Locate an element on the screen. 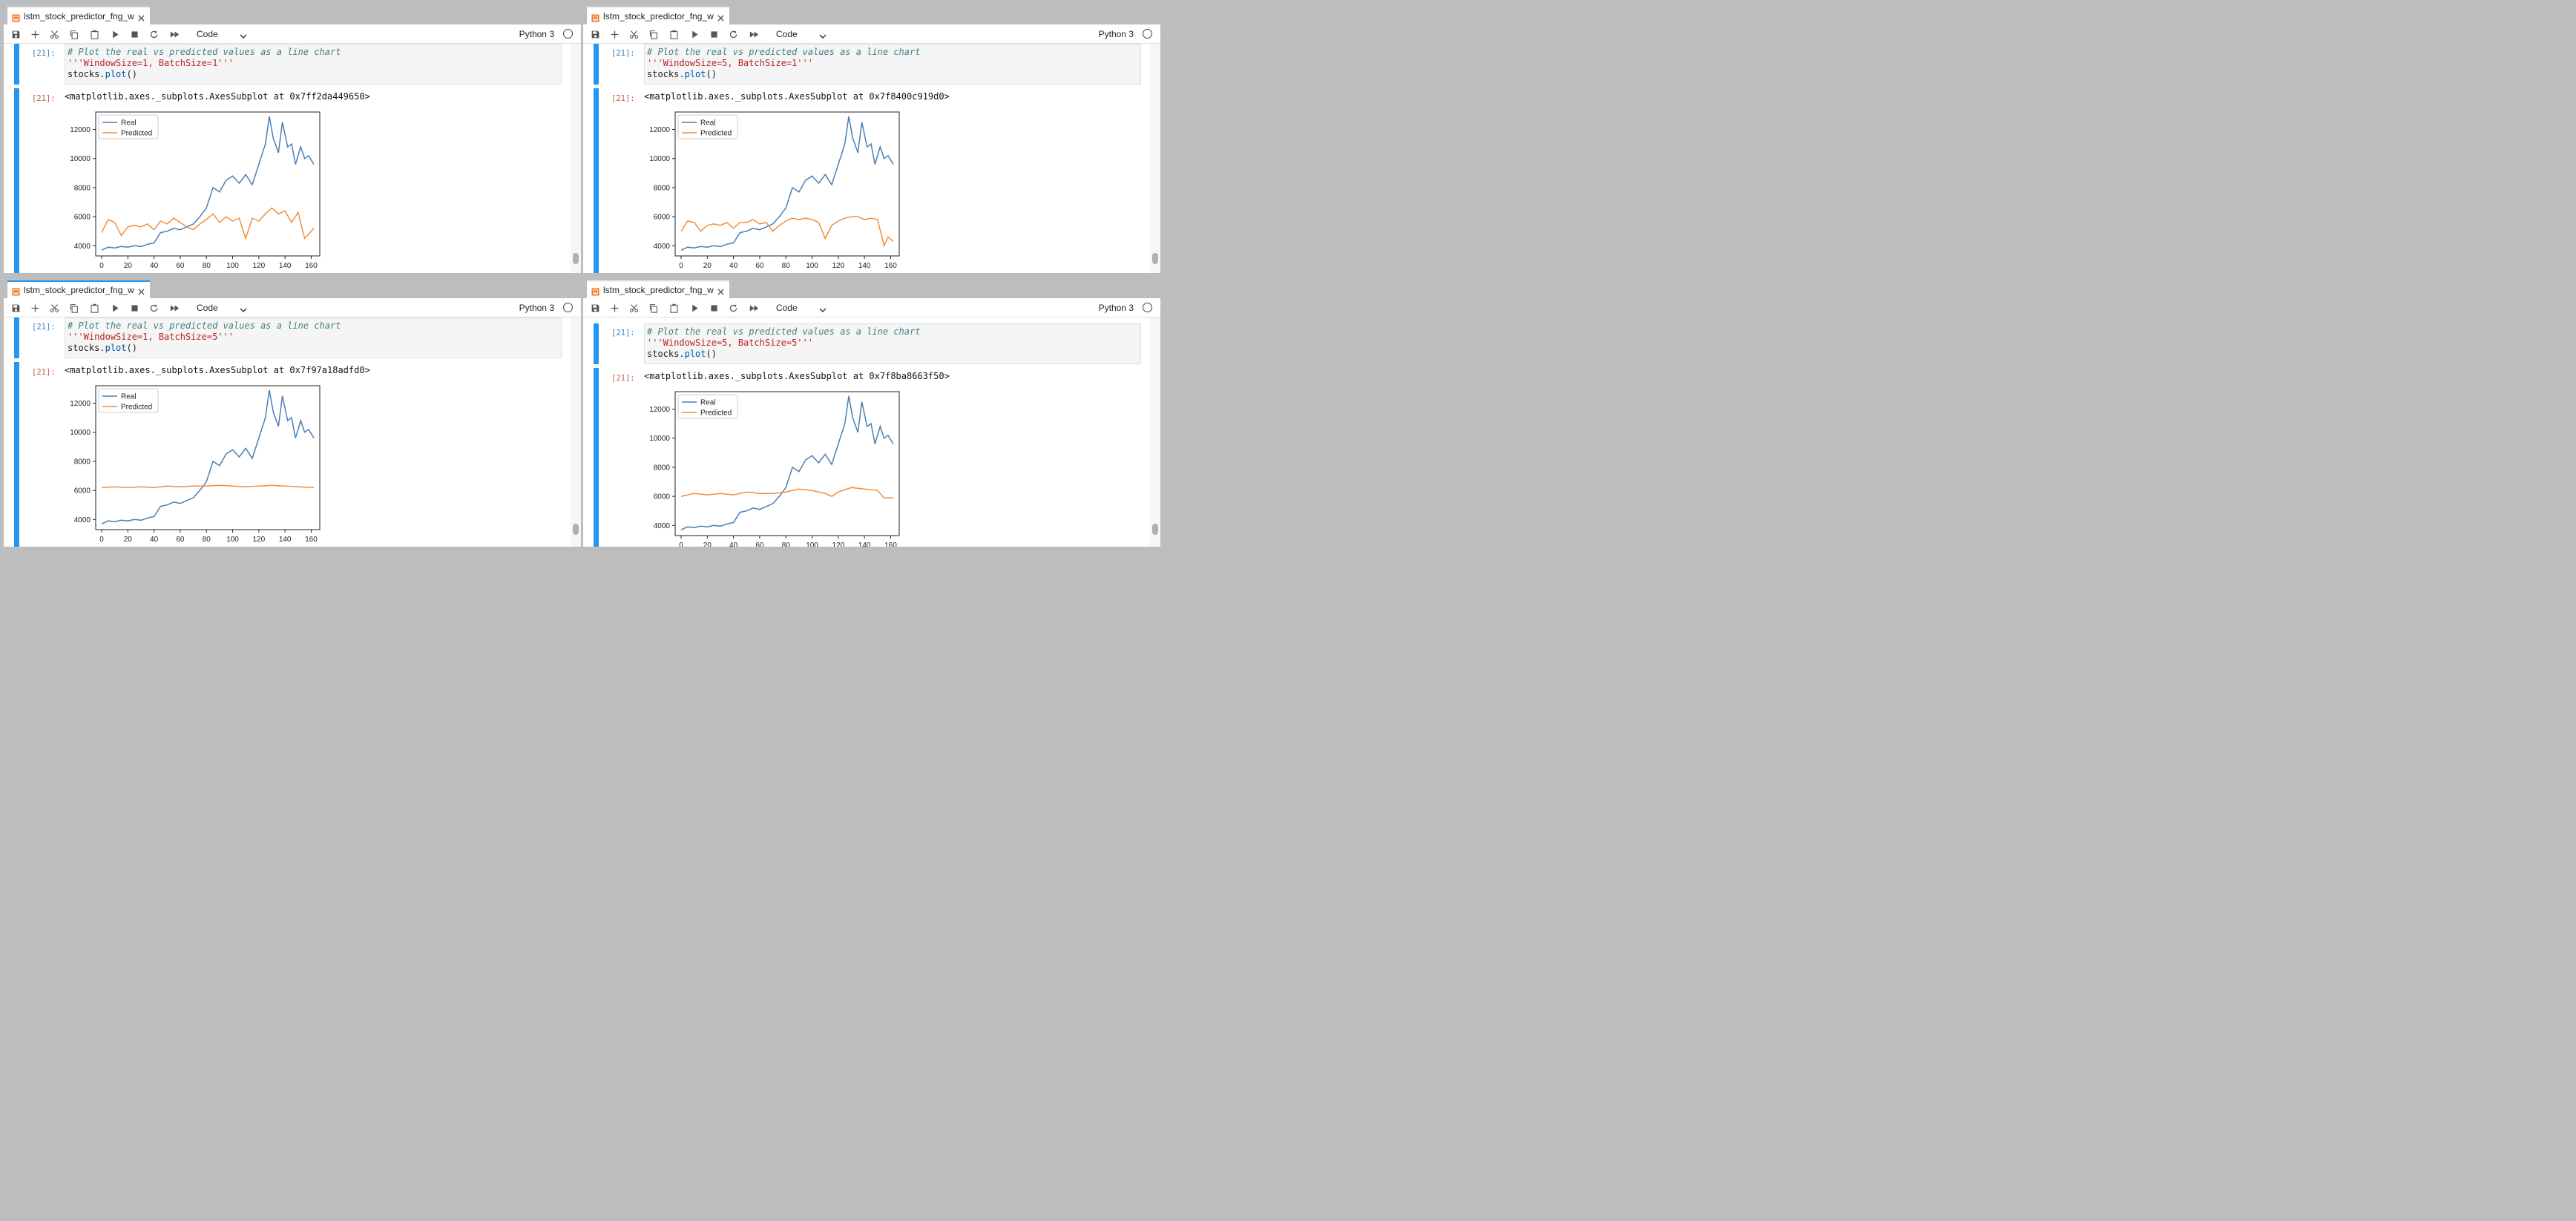 This screenshot has height=1221, width=2576. code-line: '''WindowSize=5, BatchSize=5''' is located at coordinates (894, 343).